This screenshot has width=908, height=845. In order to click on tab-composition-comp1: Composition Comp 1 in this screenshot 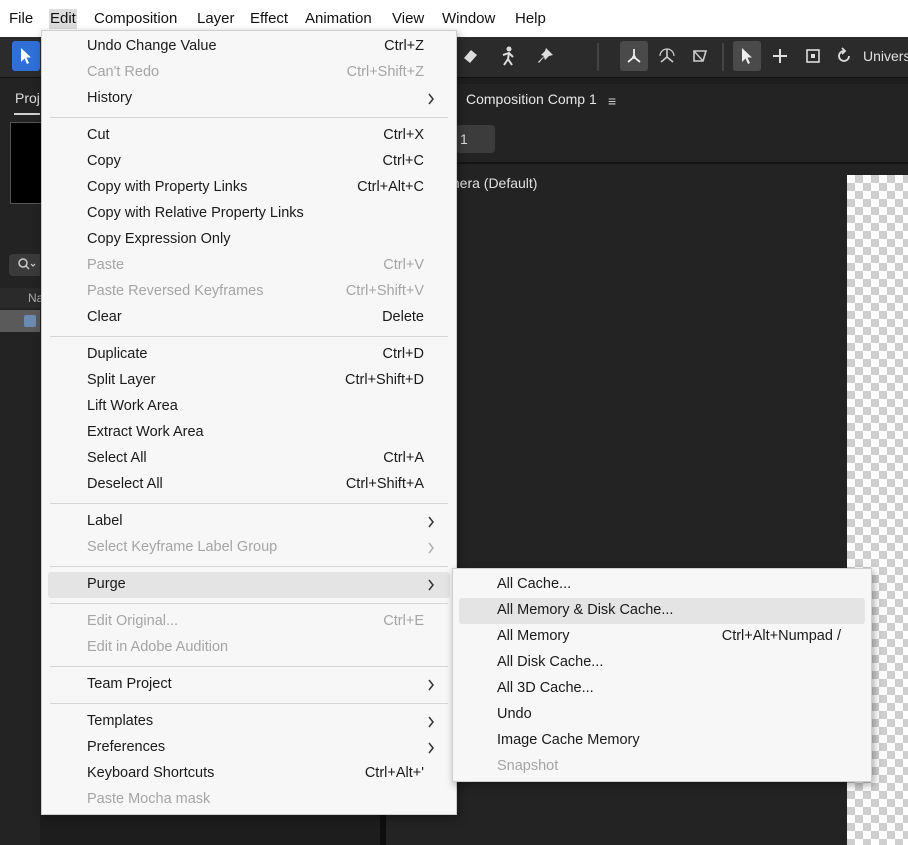, I will do `click(531, 99)`.